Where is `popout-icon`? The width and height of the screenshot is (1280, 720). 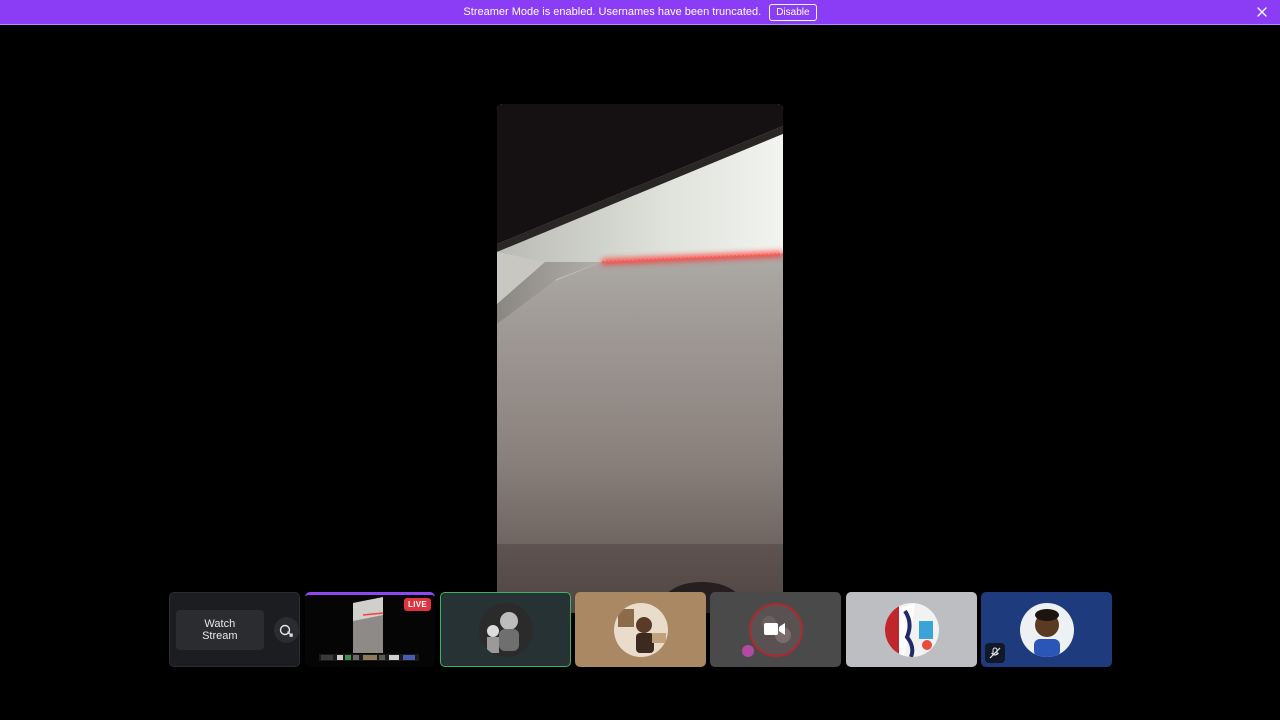 popout-icon is located at coordinates (287, 630).